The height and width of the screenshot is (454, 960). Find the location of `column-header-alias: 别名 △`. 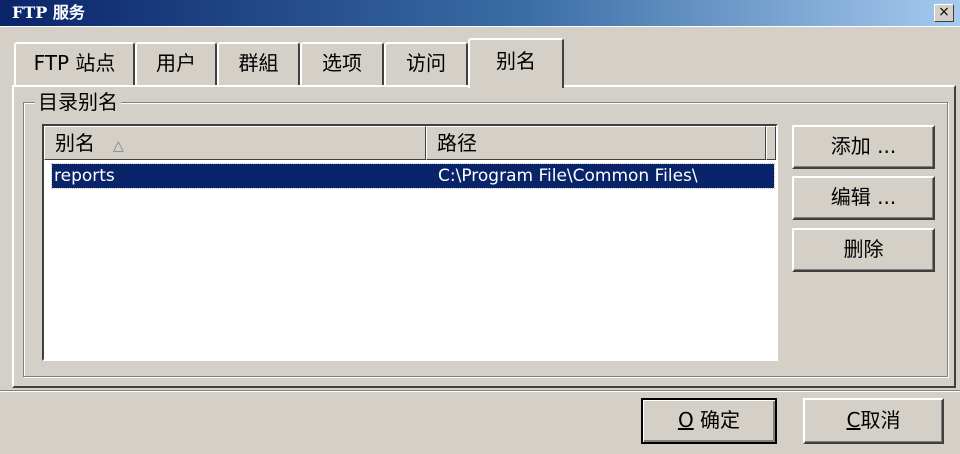

column-header-alias: 别名 △ is located at coordinates (235, 143).